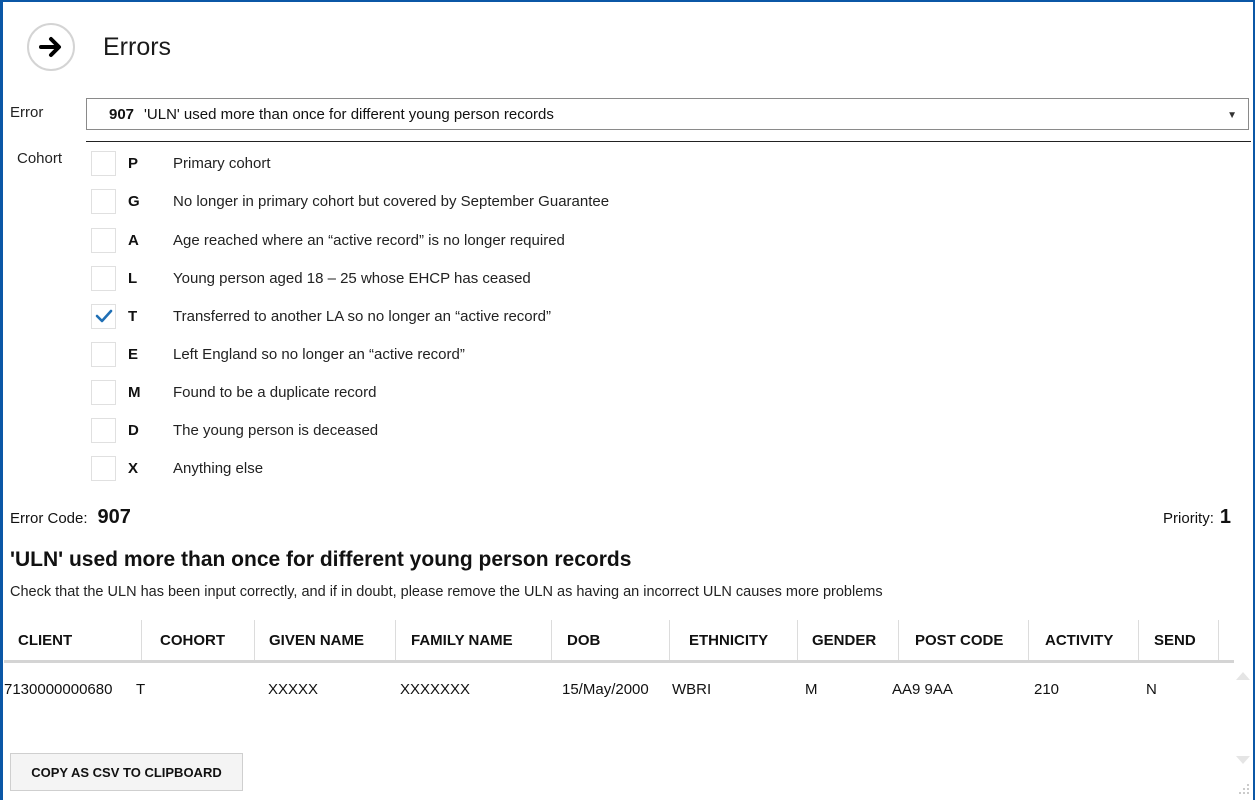 This screenshot has height=800, width=1255. I want to click on cohort-code: T, so click(133, 316).